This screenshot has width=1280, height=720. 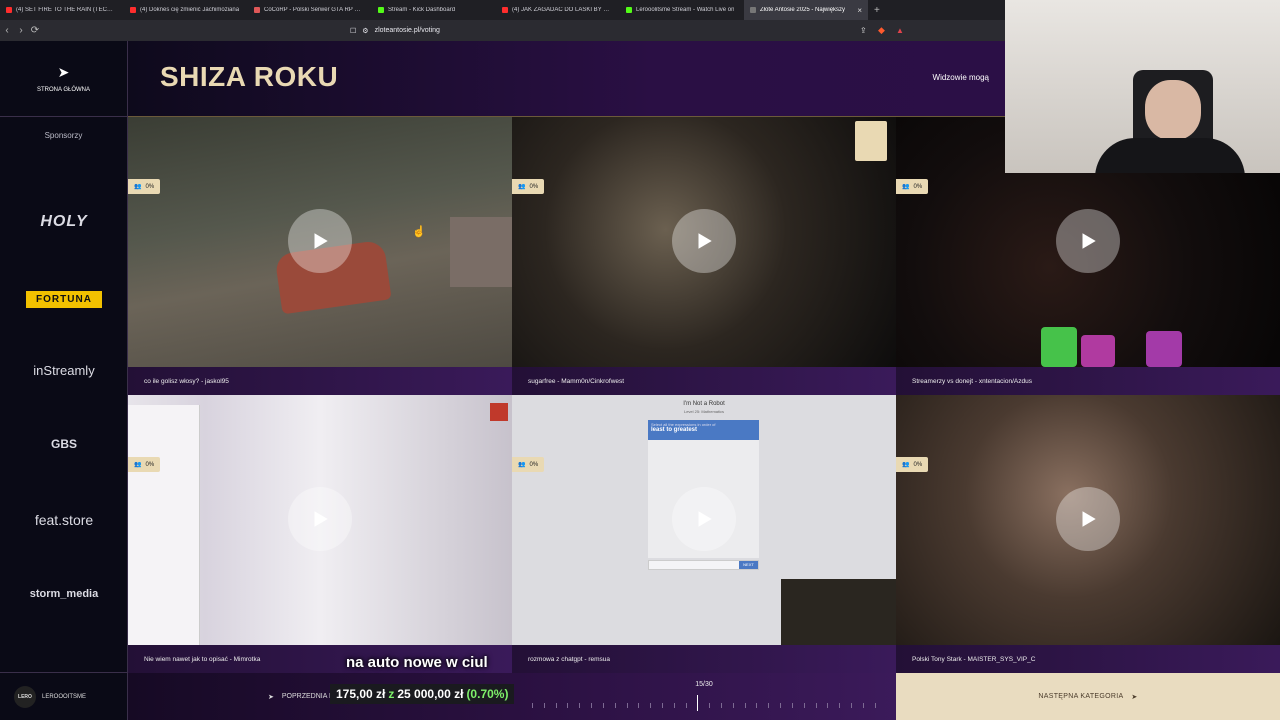 What do you see at coordinates (430, 694) in the screenshot?
I see `donation-goal-amount: 25 000,00 zł` at bounding box center [430, 694].